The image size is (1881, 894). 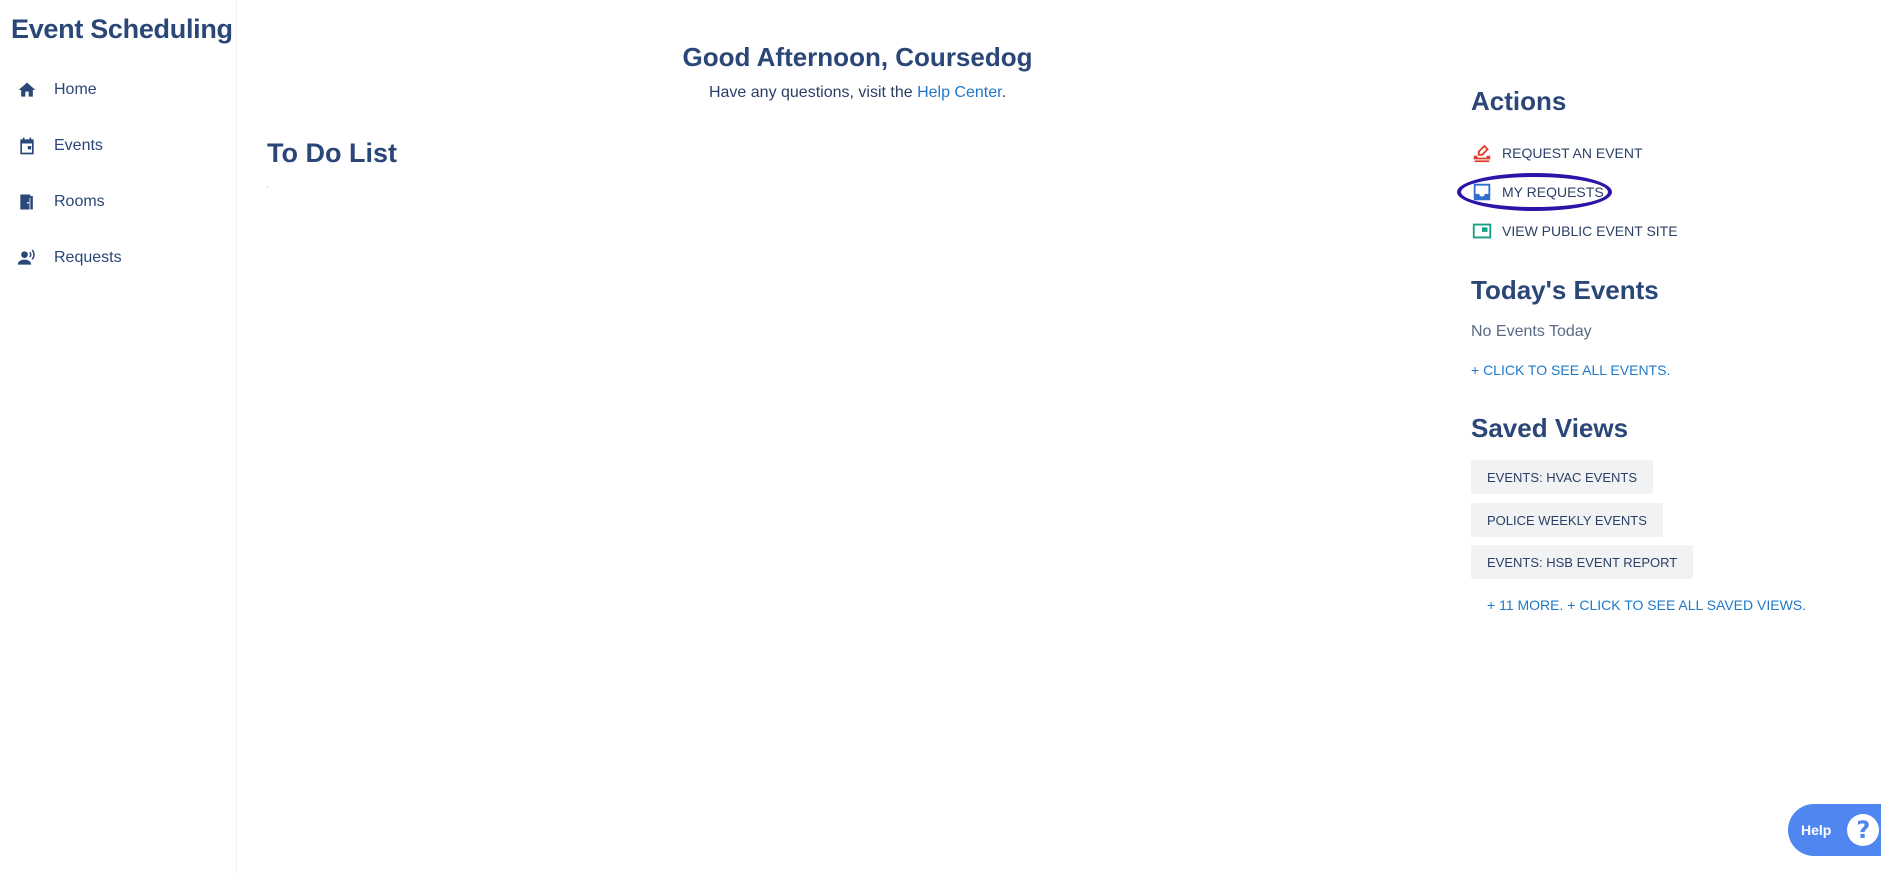 I want to click on saved-view-chip: EVENTS: HVAC EVENTS, so click(x=1562, y=477).